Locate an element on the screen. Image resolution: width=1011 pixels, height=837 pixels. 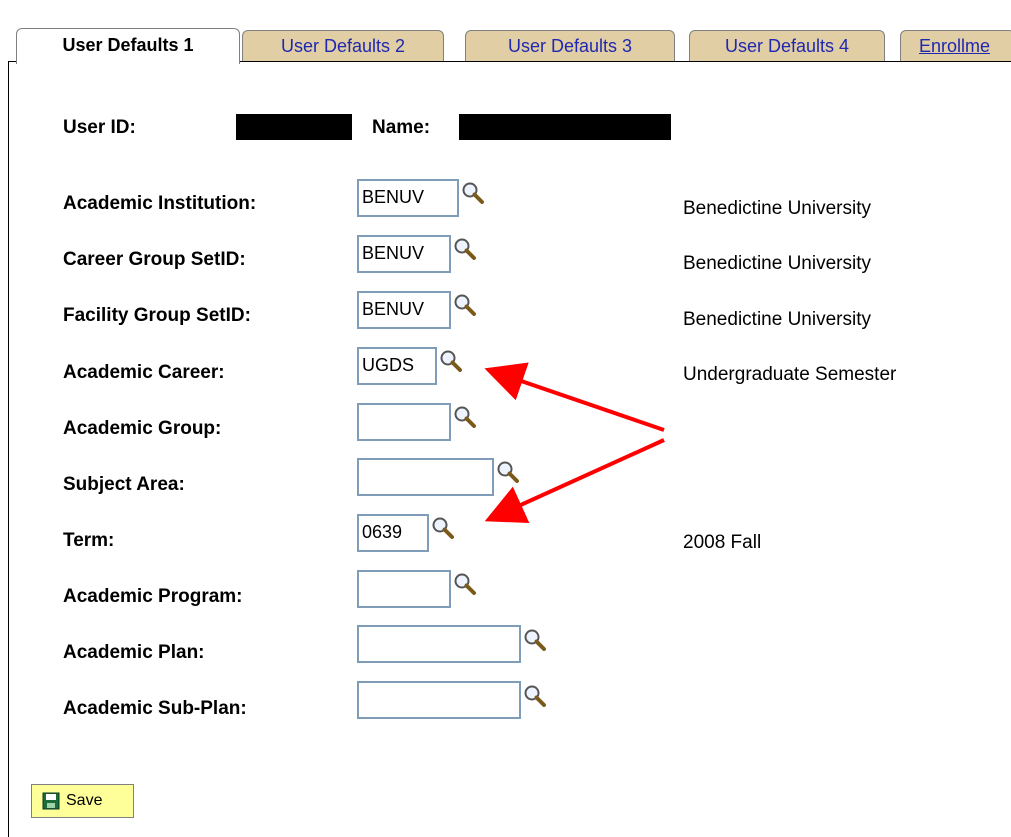
field-label-career-group-setid: Career Group SetID: is located at coordinates (154, 259).